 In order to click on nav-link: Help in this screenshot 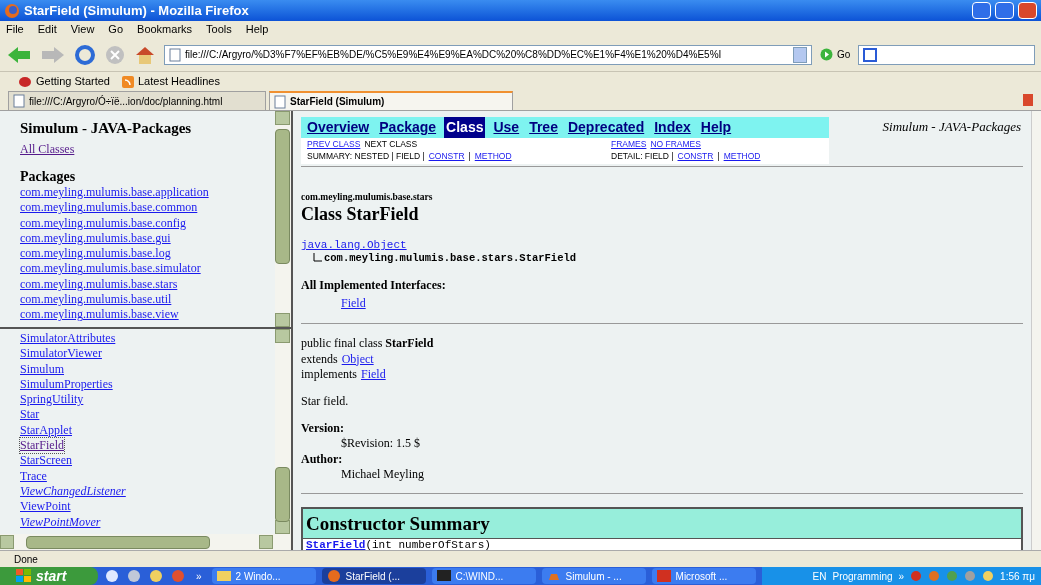, I will do `click(716, 127)`.